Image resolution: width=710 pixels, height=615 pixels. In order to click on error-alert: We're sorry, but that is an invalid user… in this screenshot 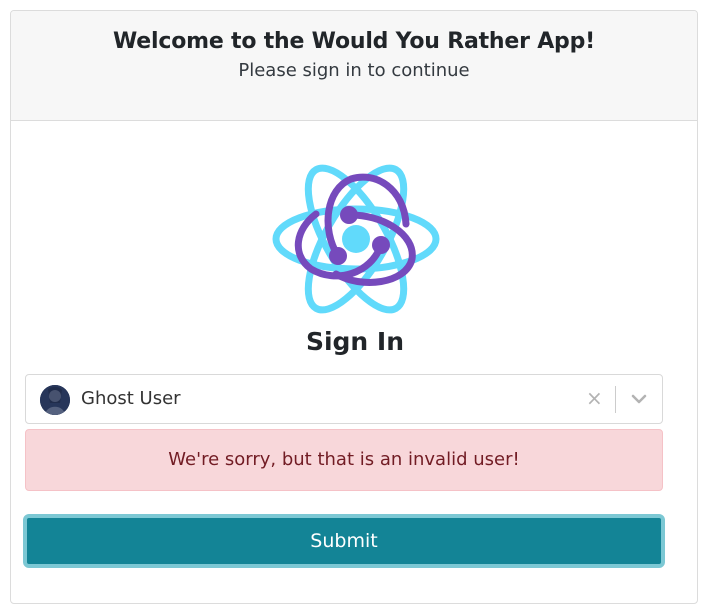, I will do `click(344, 460)`.